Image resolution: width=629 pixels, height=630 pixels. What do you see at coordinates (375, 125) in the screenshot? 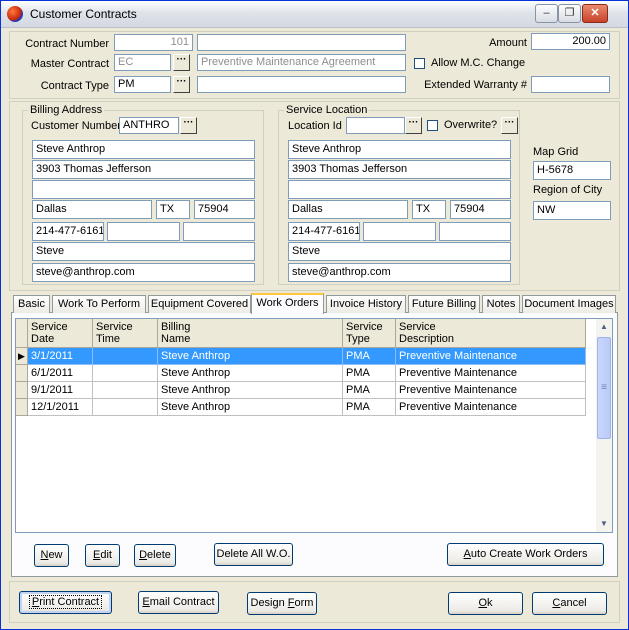
I see `location-id-field` at bounding box center [375, 125].